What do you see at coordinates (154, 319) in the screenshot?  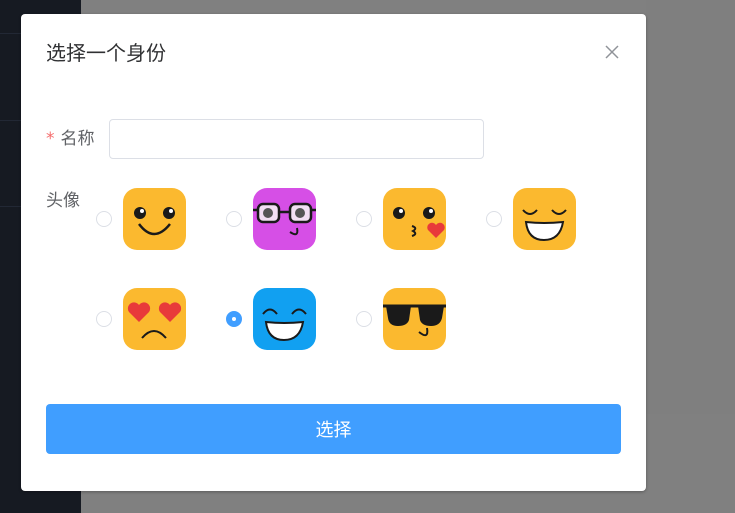 I see `heart-eyes-sad-face-icon` at bounding box center [154, 319].